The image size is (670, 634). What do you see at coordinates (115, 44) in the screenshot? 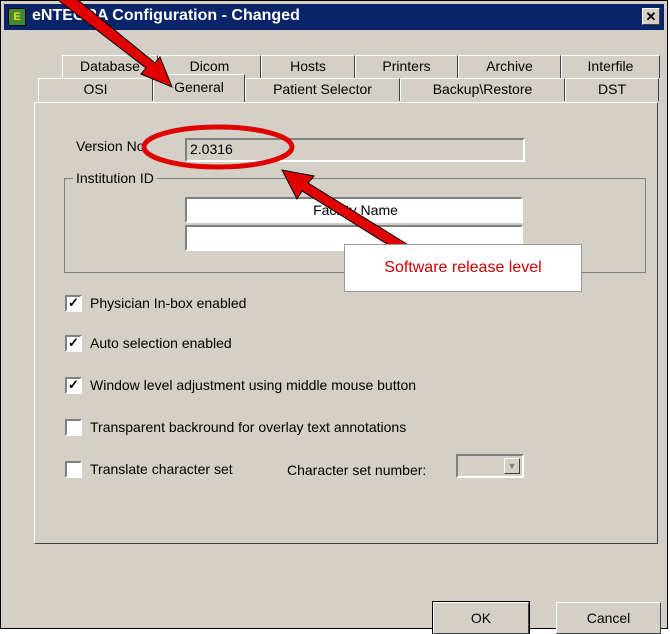
I see `arrow-to-general-tab` at bounding box center [115, 44].